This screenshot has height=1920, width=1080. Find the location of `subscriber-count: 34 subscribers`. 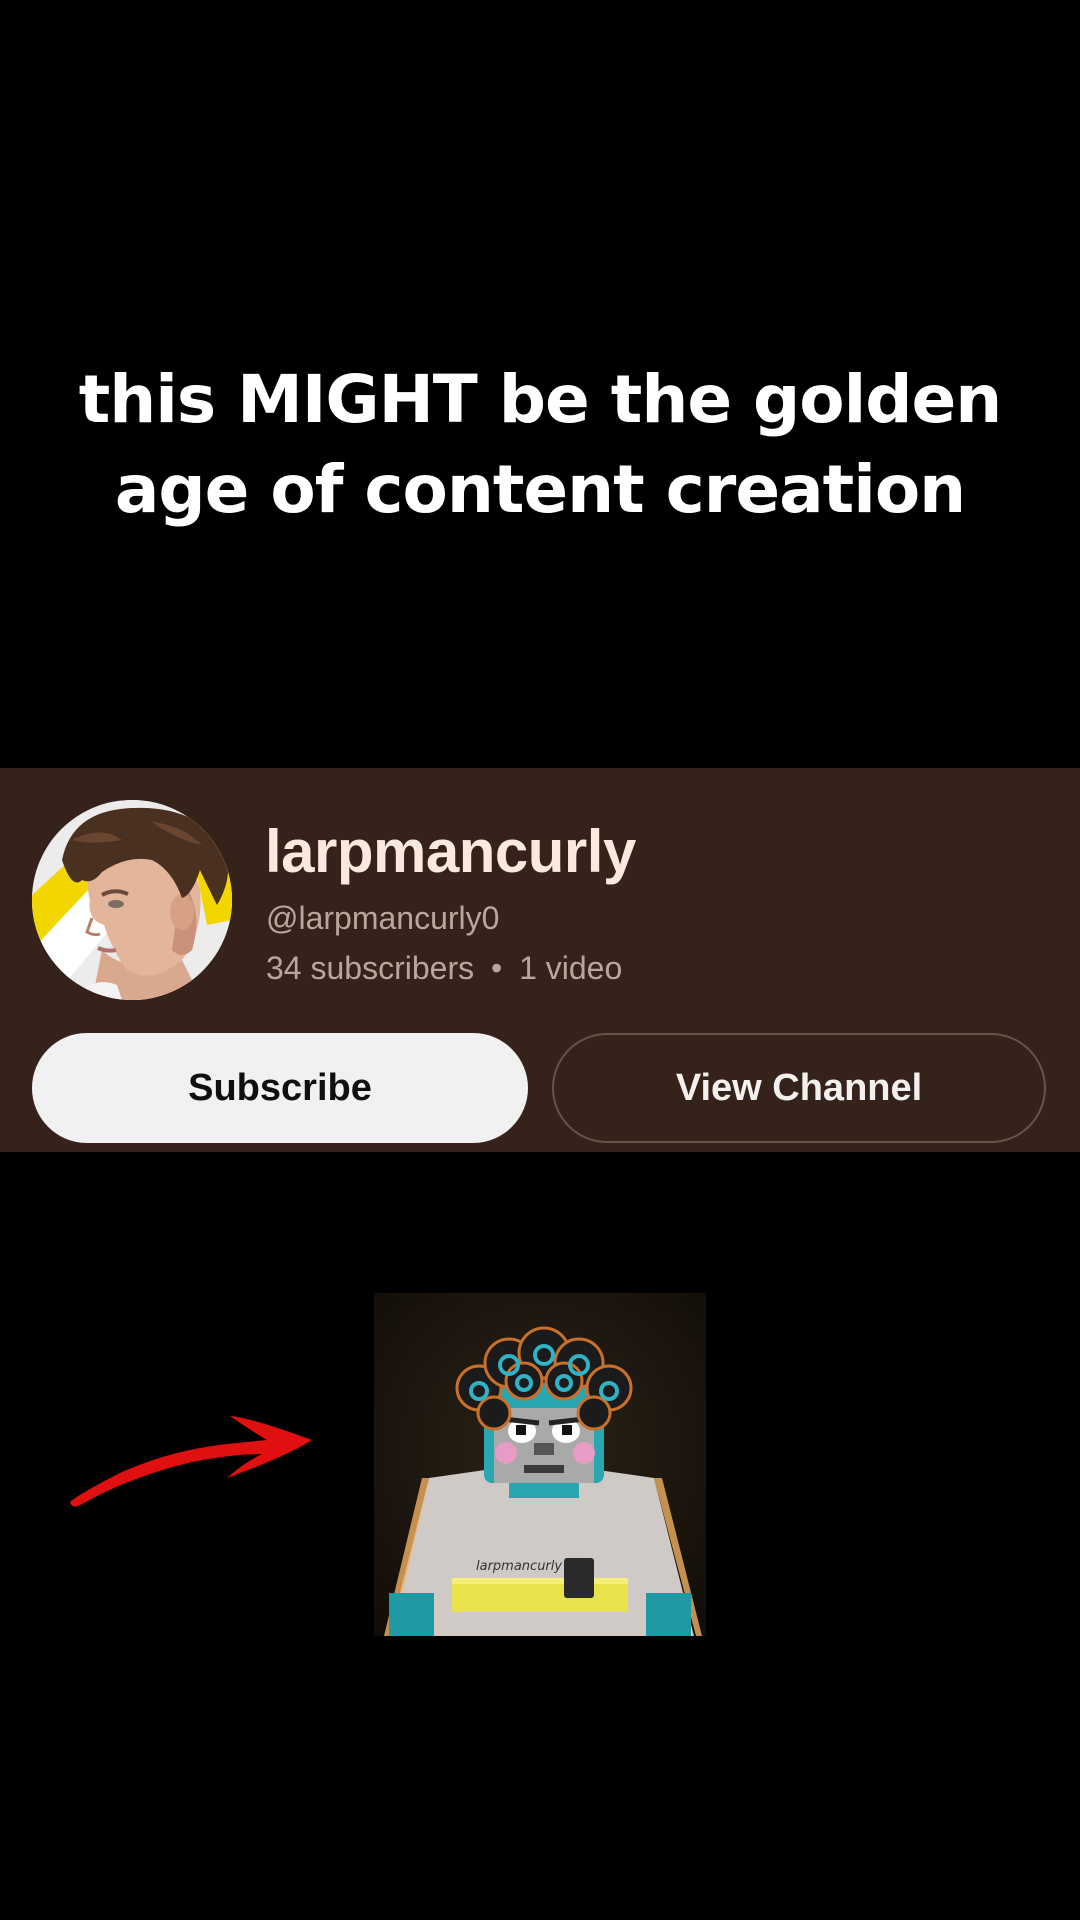

subscriber-count: 34 subscribers is located at coordinates (370, 968).